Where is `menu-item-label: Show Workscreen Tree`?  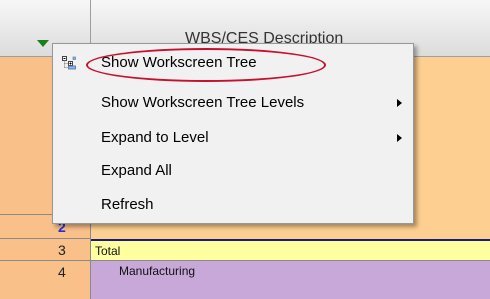
menu-item-label: Show Workscreen Tree is located at coordinates (179, 62).